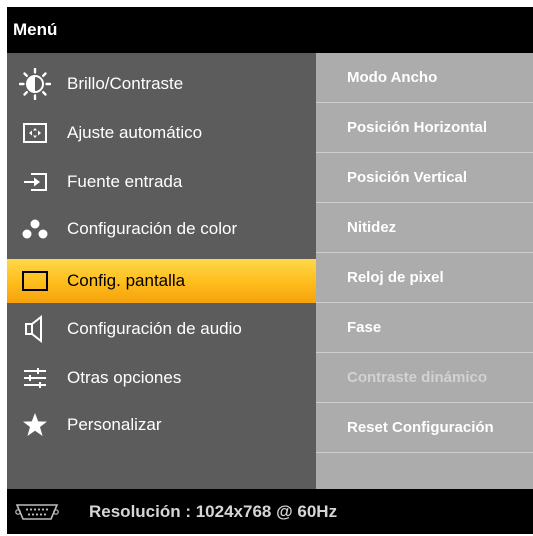  Describe the element at coordinates (35, 281) in the screenshot. I see `display-icon` at that location.